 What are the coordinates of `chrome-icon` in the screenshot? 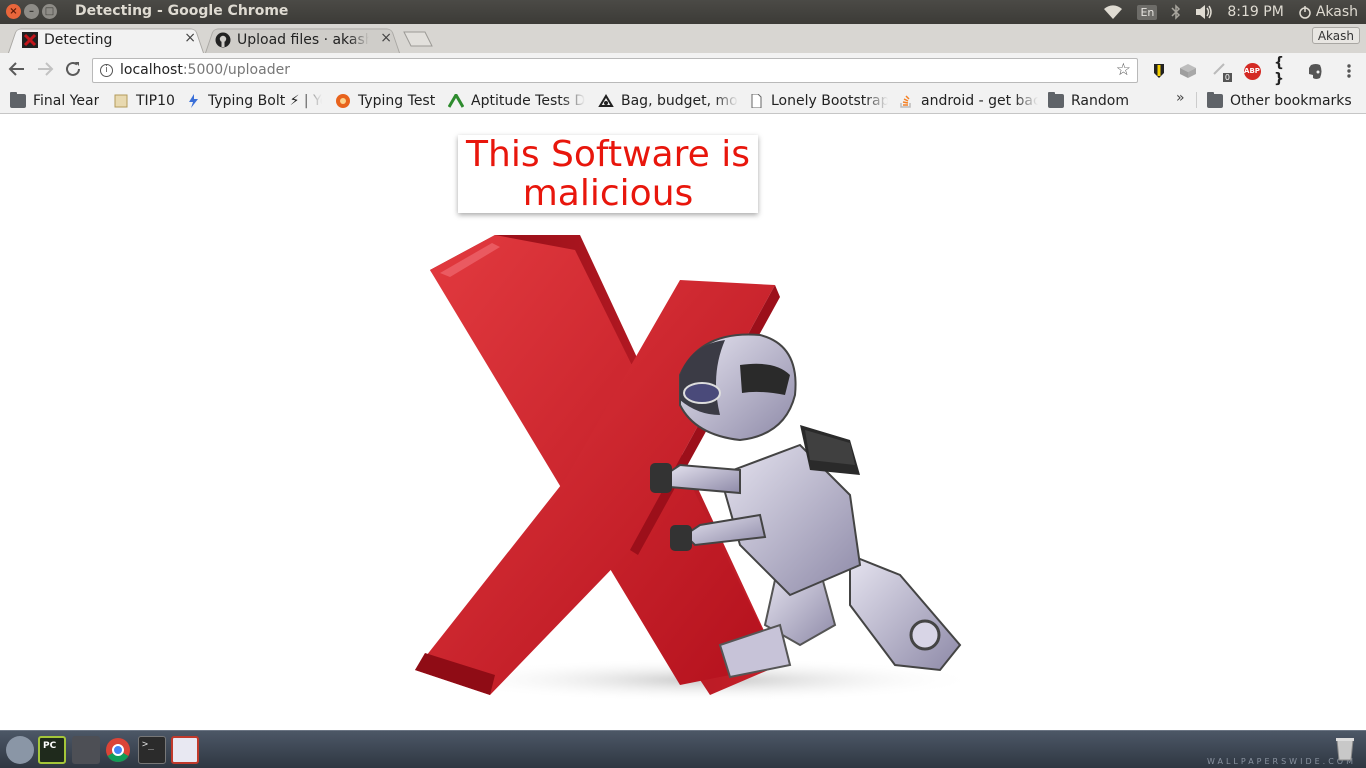 It's located at (118, 750).